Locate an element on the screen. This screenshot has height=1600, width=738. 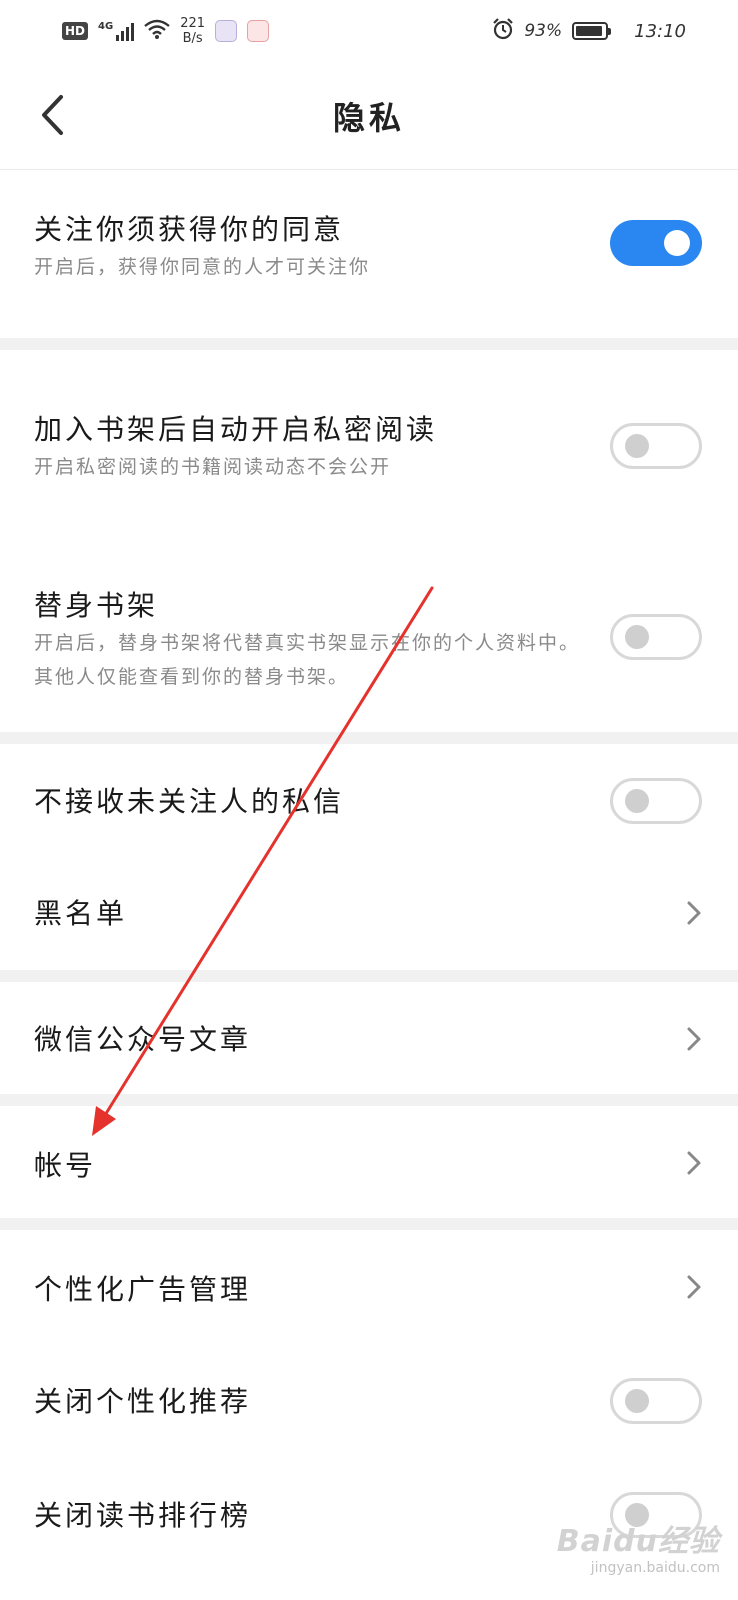
signal-icon: 4G is located at coordinates (116, 31).